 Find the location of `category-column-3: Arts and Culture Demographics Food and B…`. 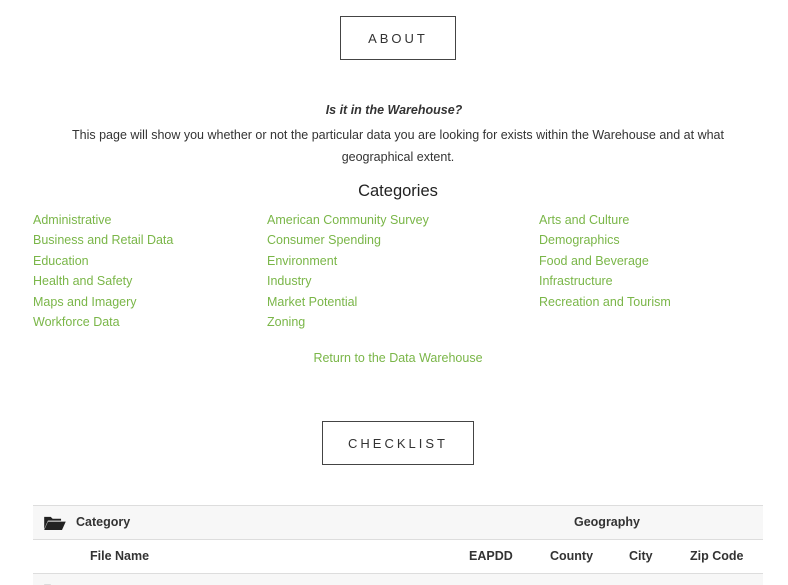

category-column-3: Arts and Culture Demographics Food and B… is located at coordinates (605, 261).